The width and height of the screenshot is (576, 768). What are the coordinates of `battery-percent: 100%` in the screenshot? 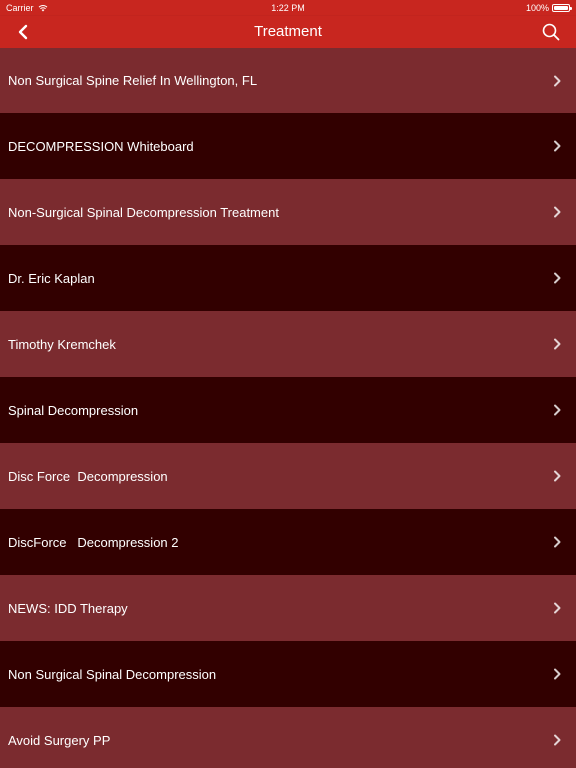 It's located at (537, 8).